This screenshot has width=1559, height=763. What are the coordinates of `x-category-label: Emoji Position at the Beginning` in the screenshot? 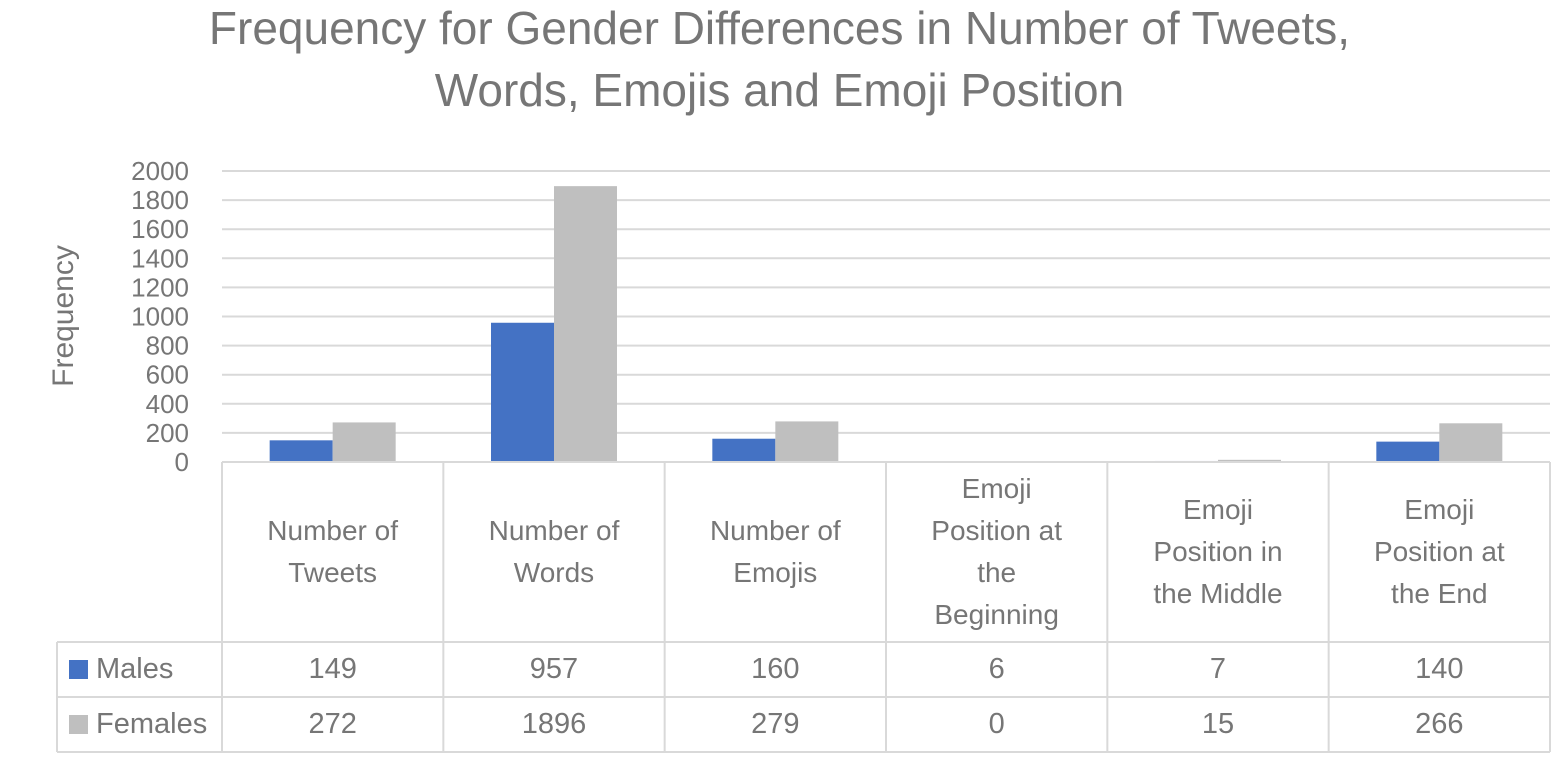 It's located at (997, 551).